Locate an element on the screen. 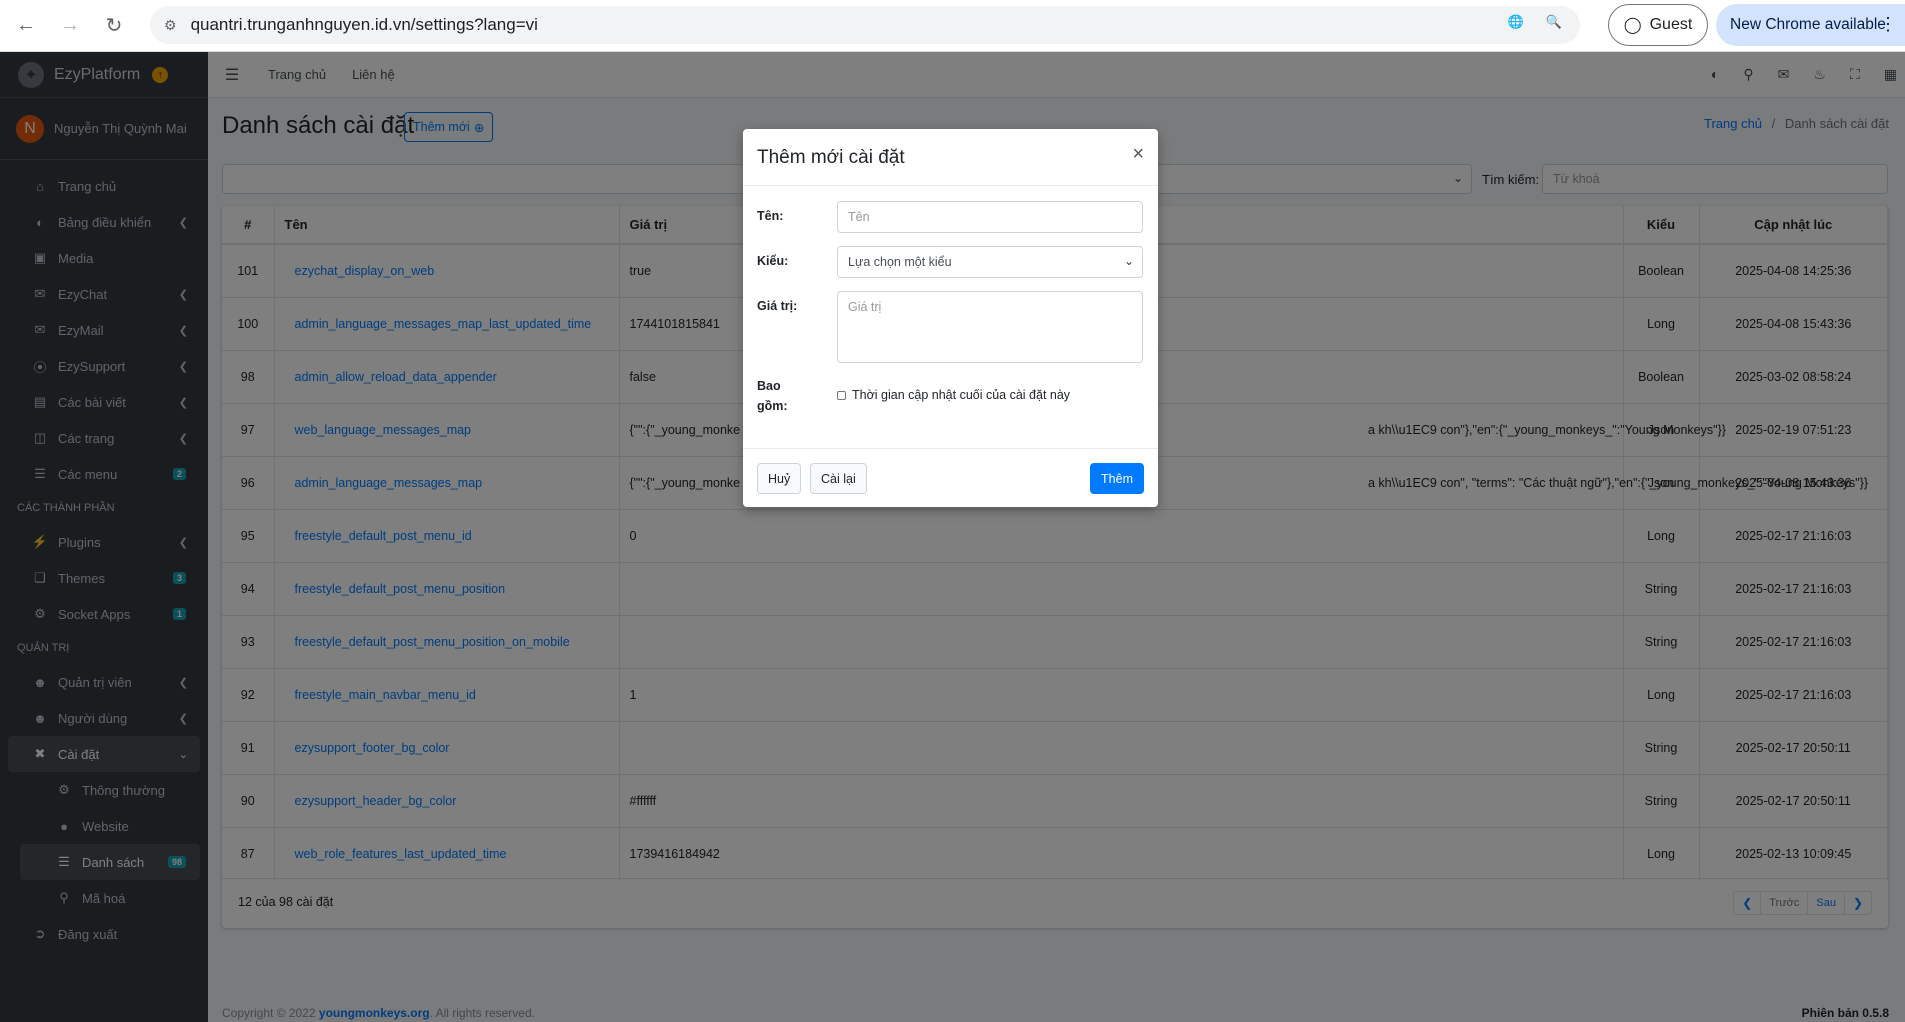 The width and height of the screenshot is (1905, 1022). include-label-line2: gồm: is located at coordinates (772, 406).